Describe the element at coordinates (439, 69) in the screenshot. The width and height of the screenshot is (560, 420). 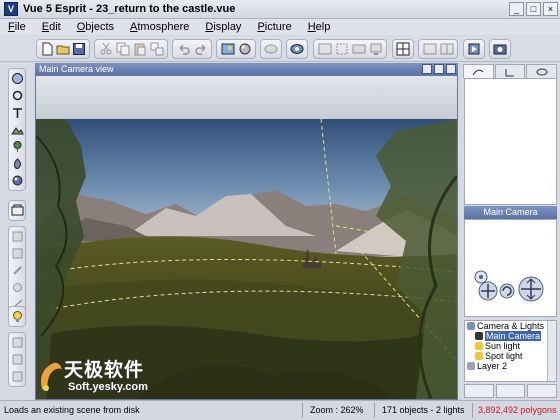
I see `viewport-minimize-button` at that location.